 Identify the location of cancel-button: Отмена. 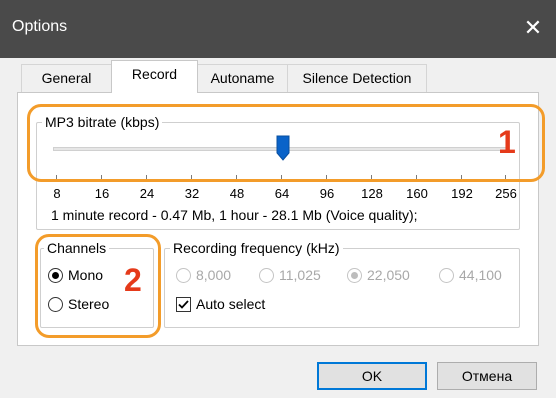
(487, 376).